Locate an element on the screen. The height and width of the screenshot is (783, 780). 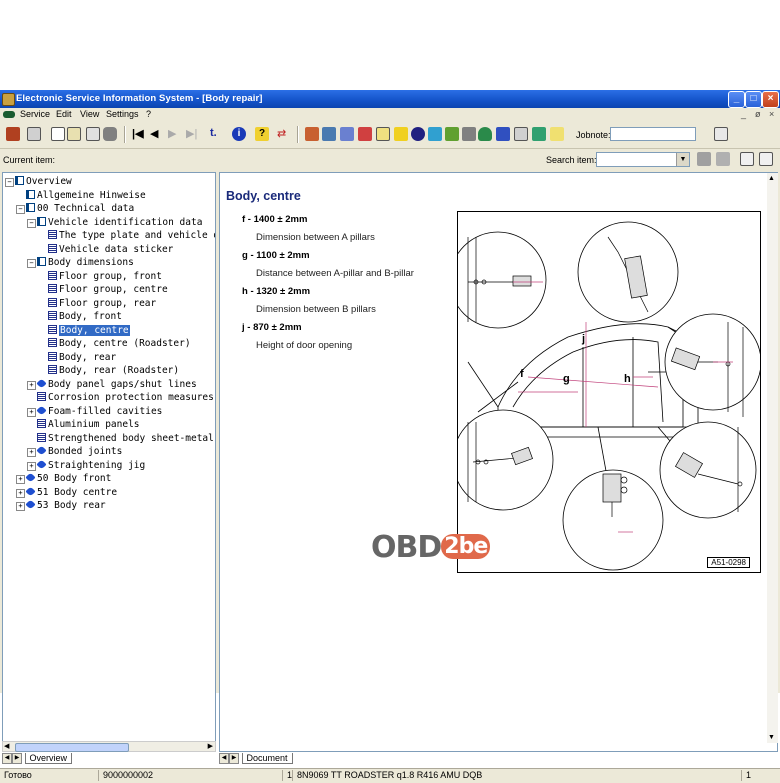
figure-label-h: h is located at coordinates (627, 379).